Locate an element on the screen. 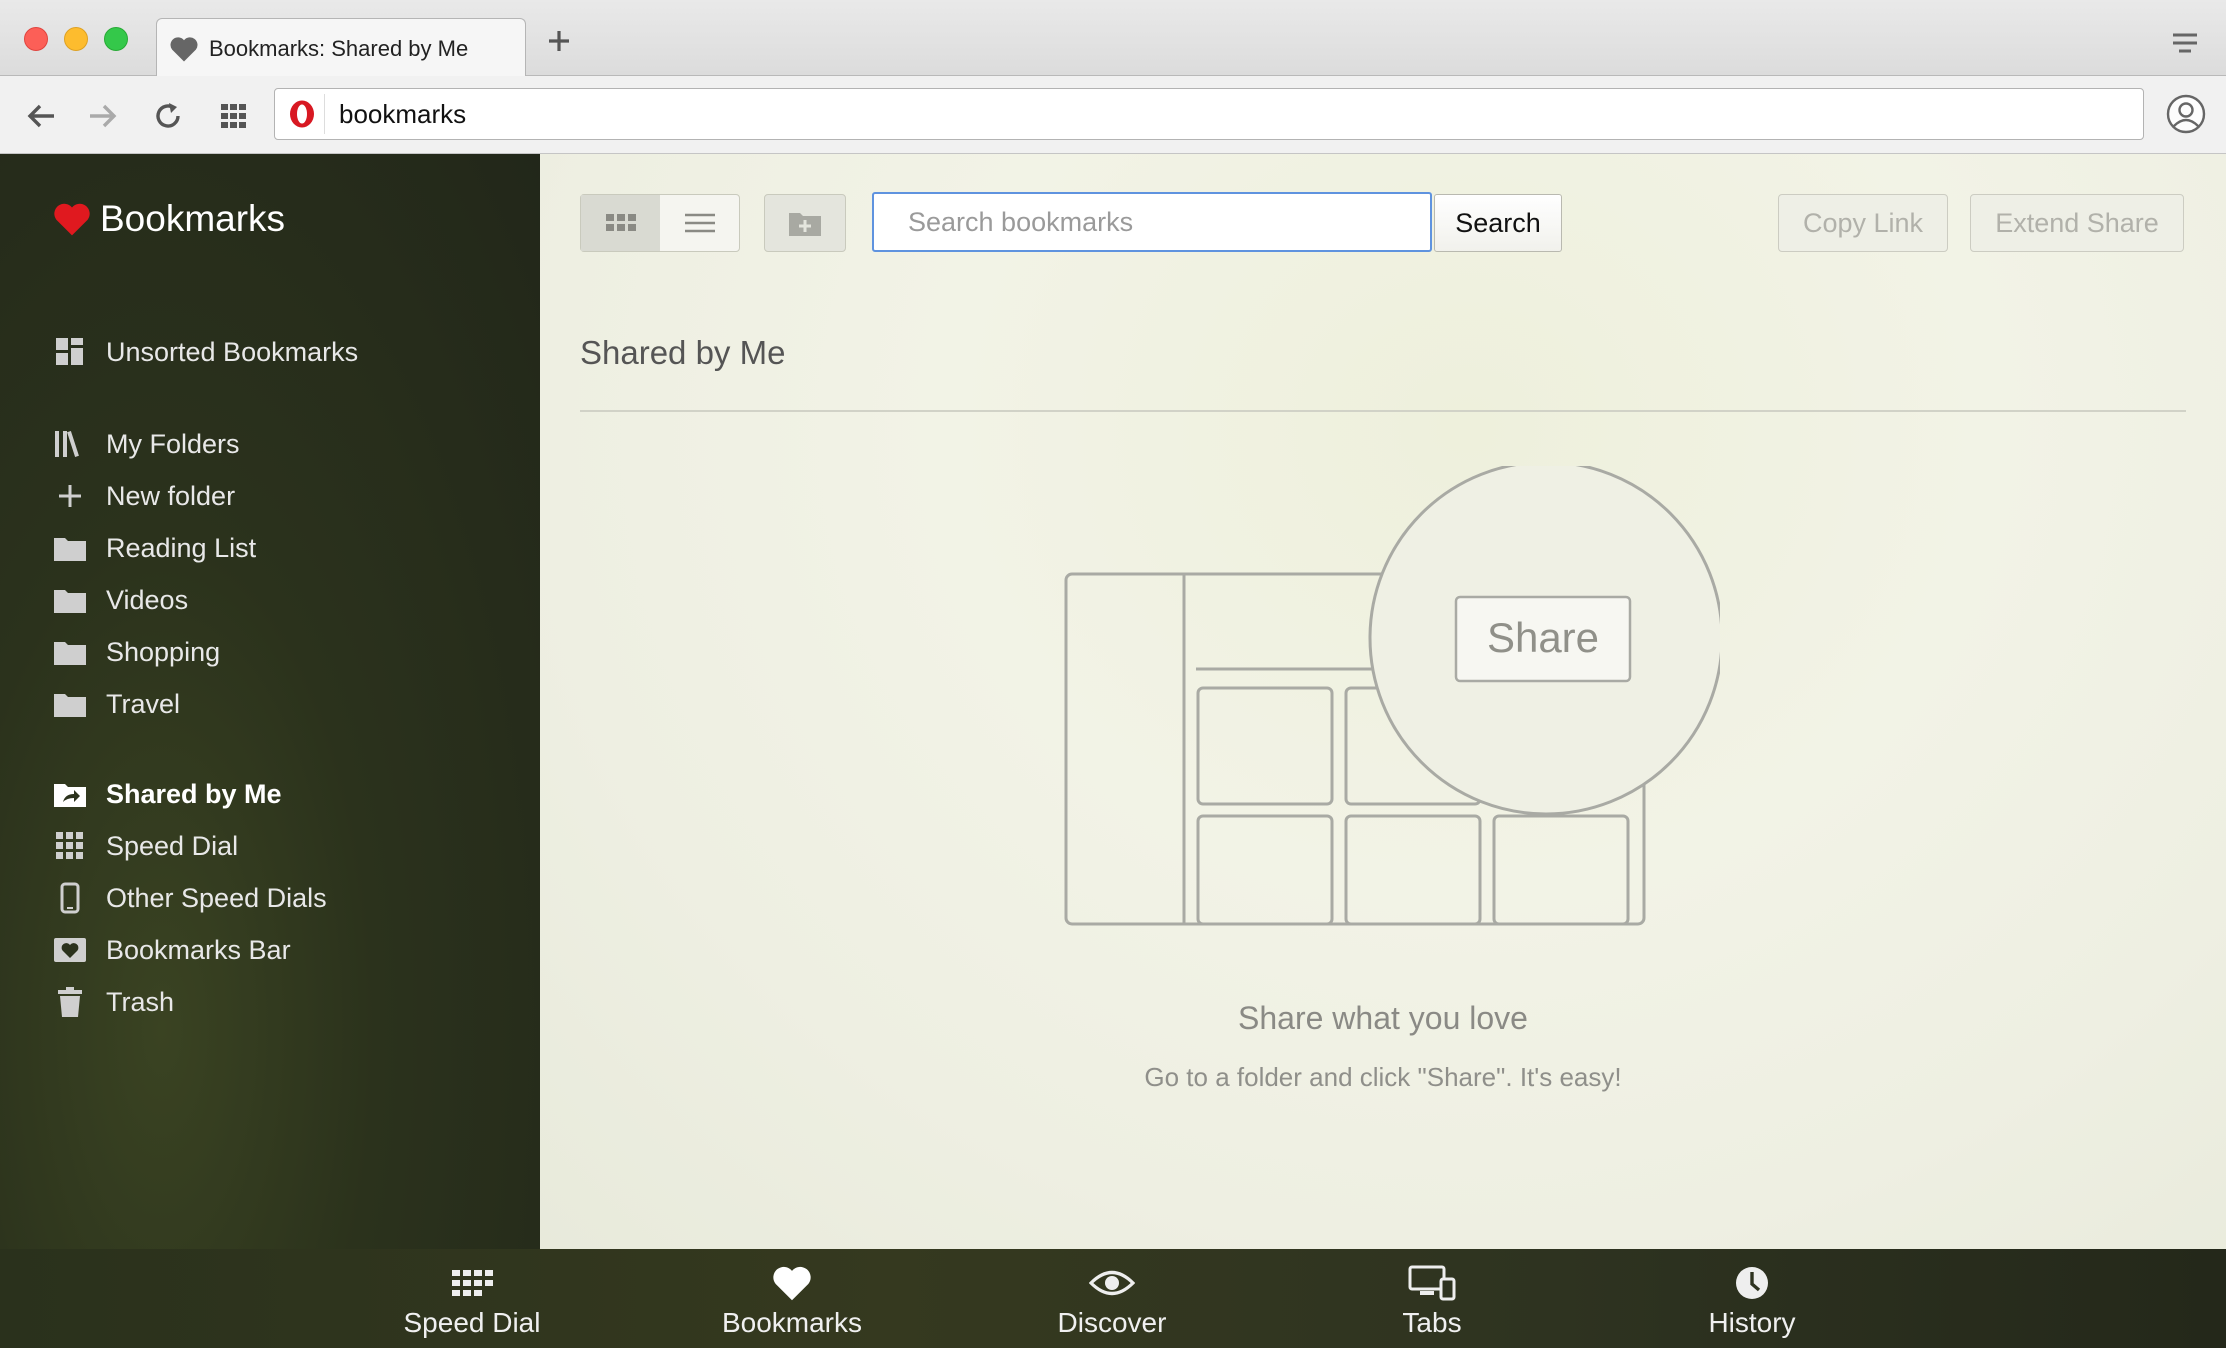 This screenshot has height=1348, width=2226. sidebar-item-label: New folder is located at coordinates (171, 495).